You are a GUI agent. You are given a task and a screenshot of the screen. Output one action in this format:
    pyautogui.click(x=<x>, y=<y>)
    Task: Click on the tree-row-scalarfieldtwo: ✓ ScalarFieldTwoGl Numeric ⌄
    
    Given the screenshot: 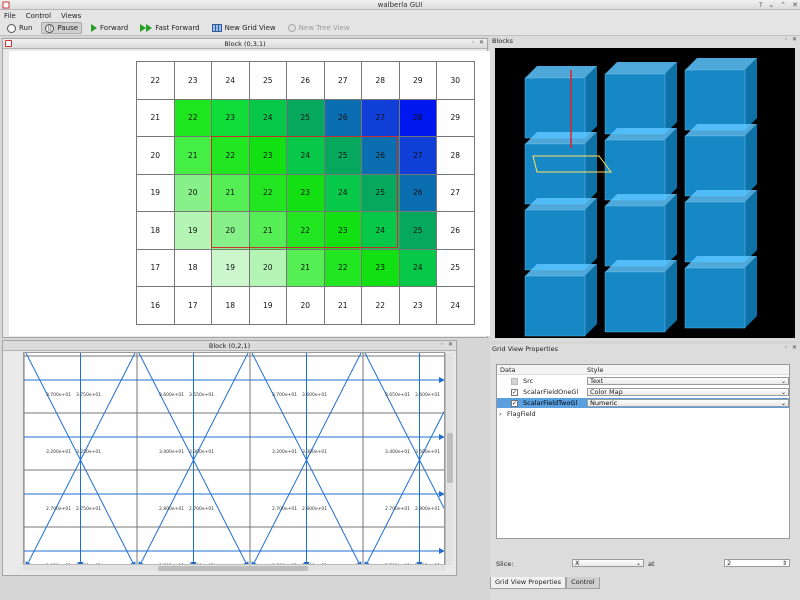 What is the action you would take?
    pyautogui.click(x=643, y=403)
    